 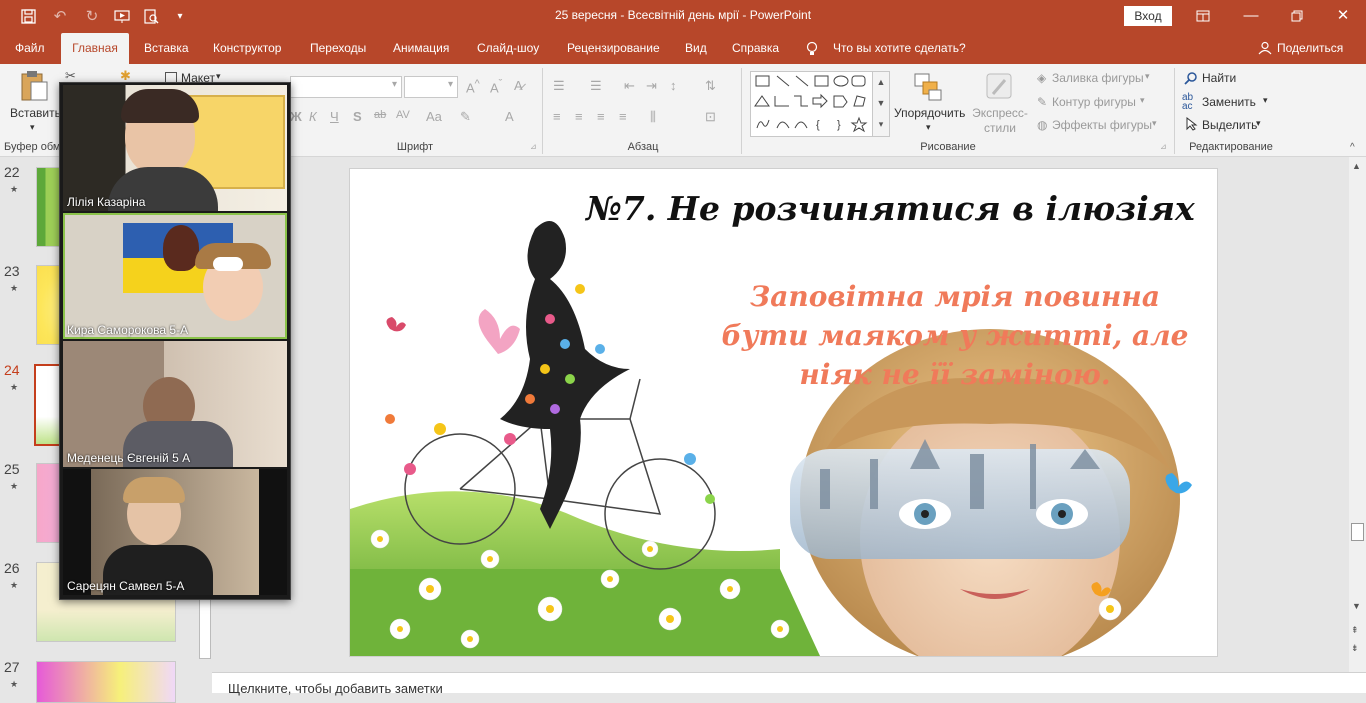 I want to click on ribbon-display-icon, so click(x=1203, y=16).